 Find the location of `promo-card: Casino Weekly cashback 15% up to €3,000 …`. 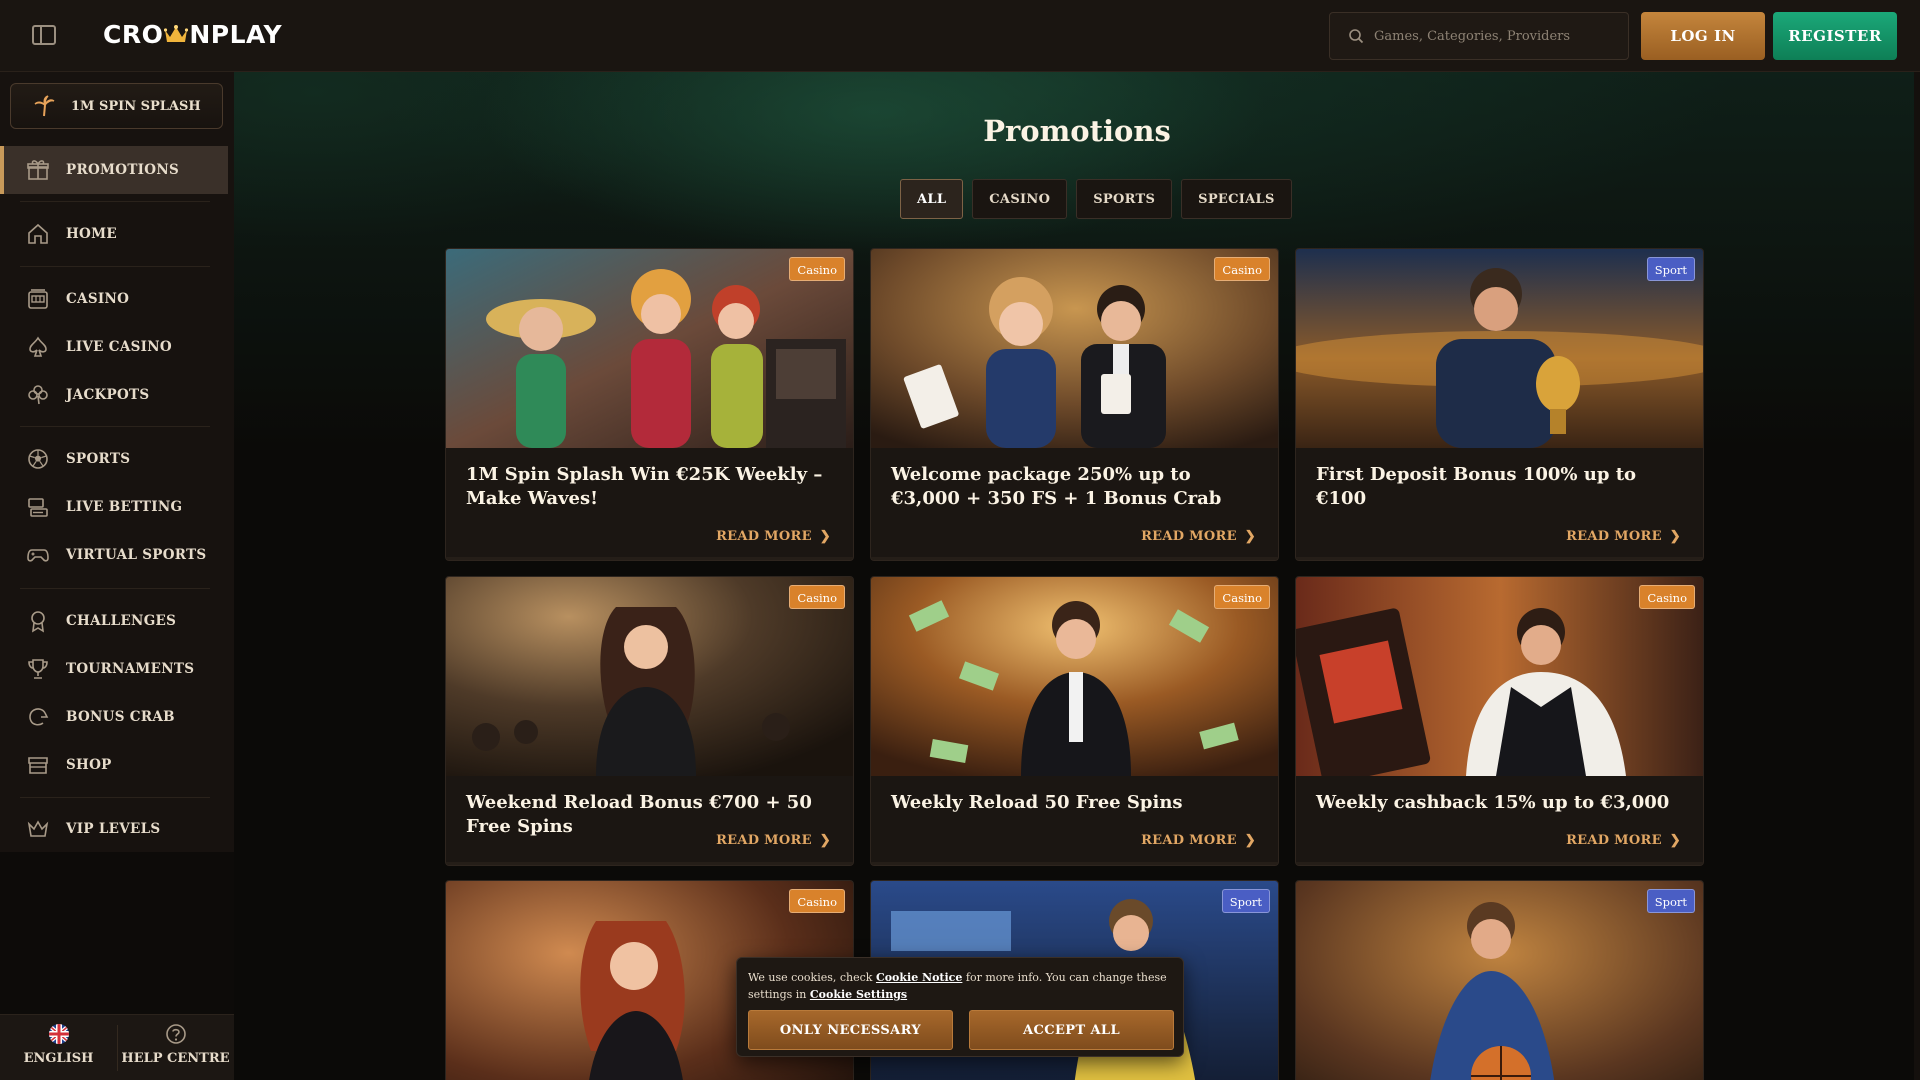

promo-card: Casino Weekly cashback 15% up to €3,000 … is located at coordinates (1499, 721).